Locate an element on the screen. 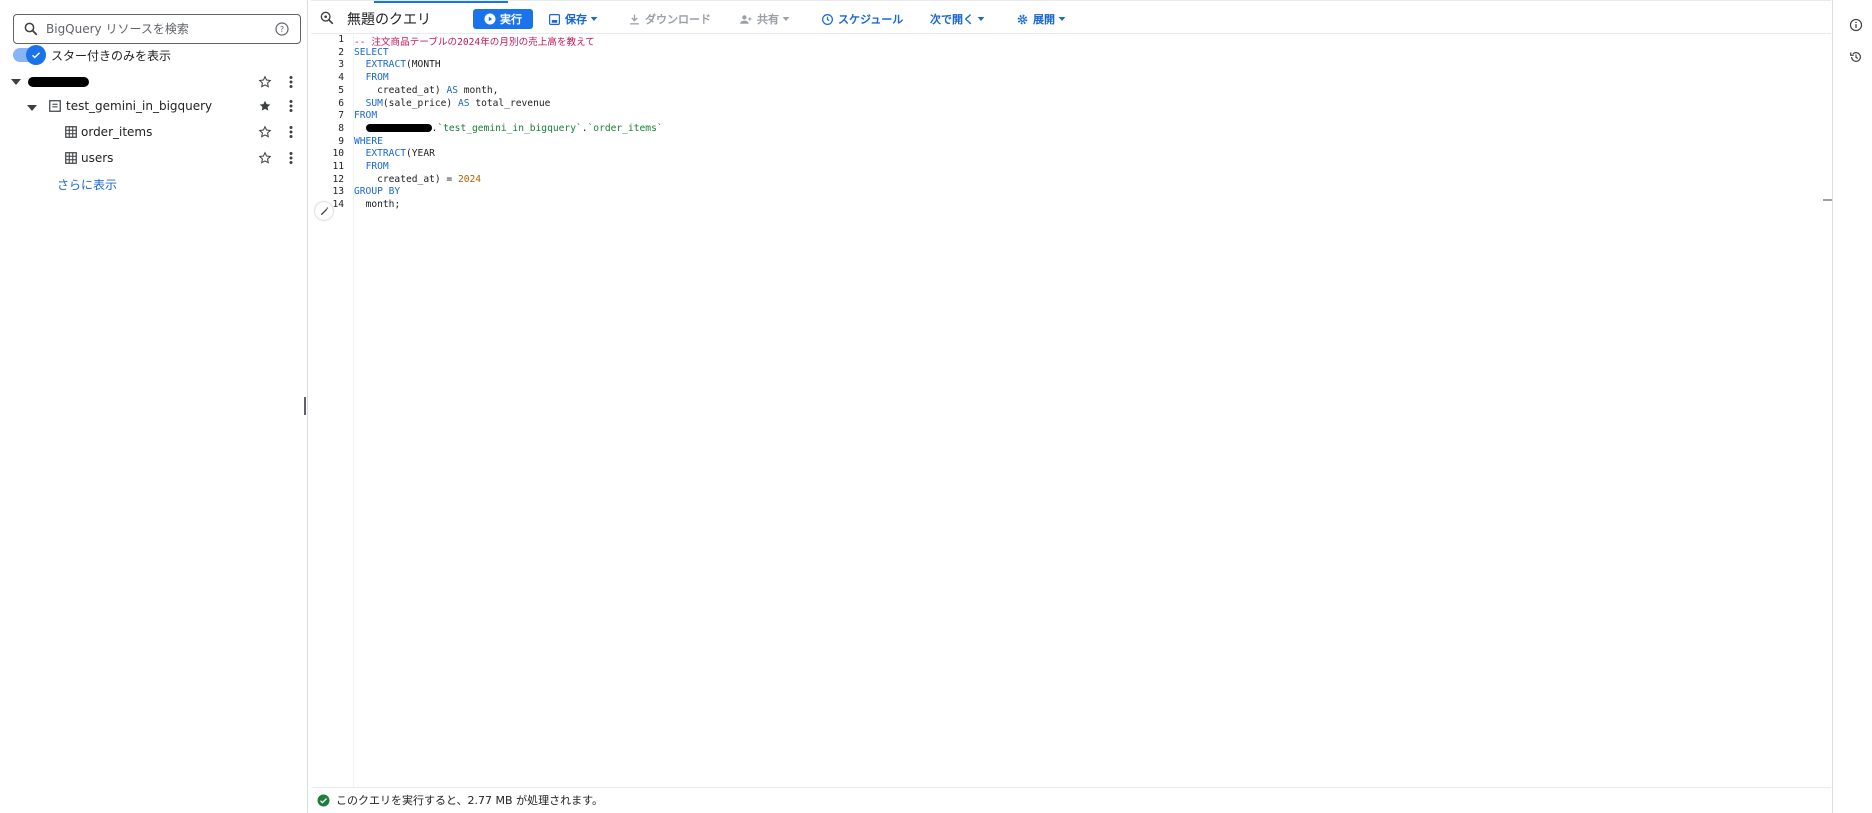 This screenshot has width=1872, height=813. line-number: 6 is located at coordinates (341, 103).